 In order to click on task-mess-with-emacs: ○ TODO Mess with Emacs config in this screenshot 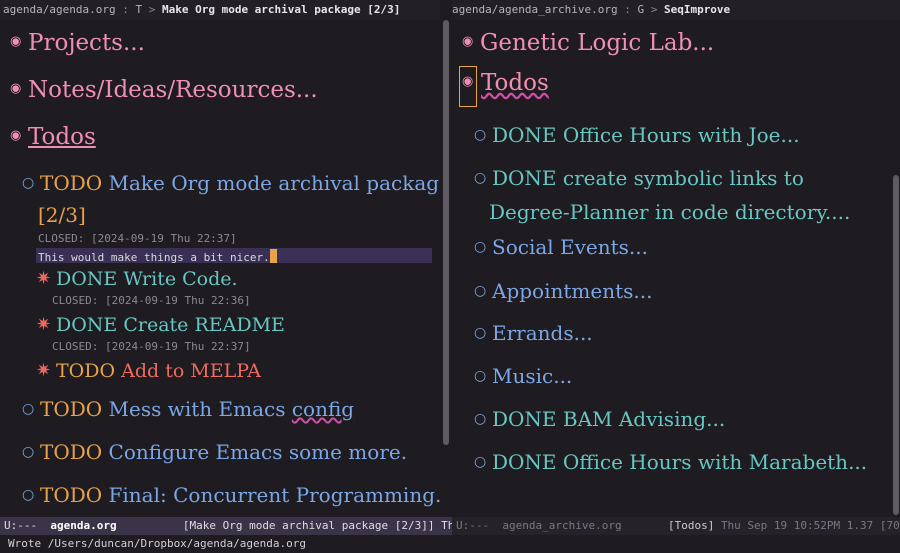, I will do `click(188, 409)`.